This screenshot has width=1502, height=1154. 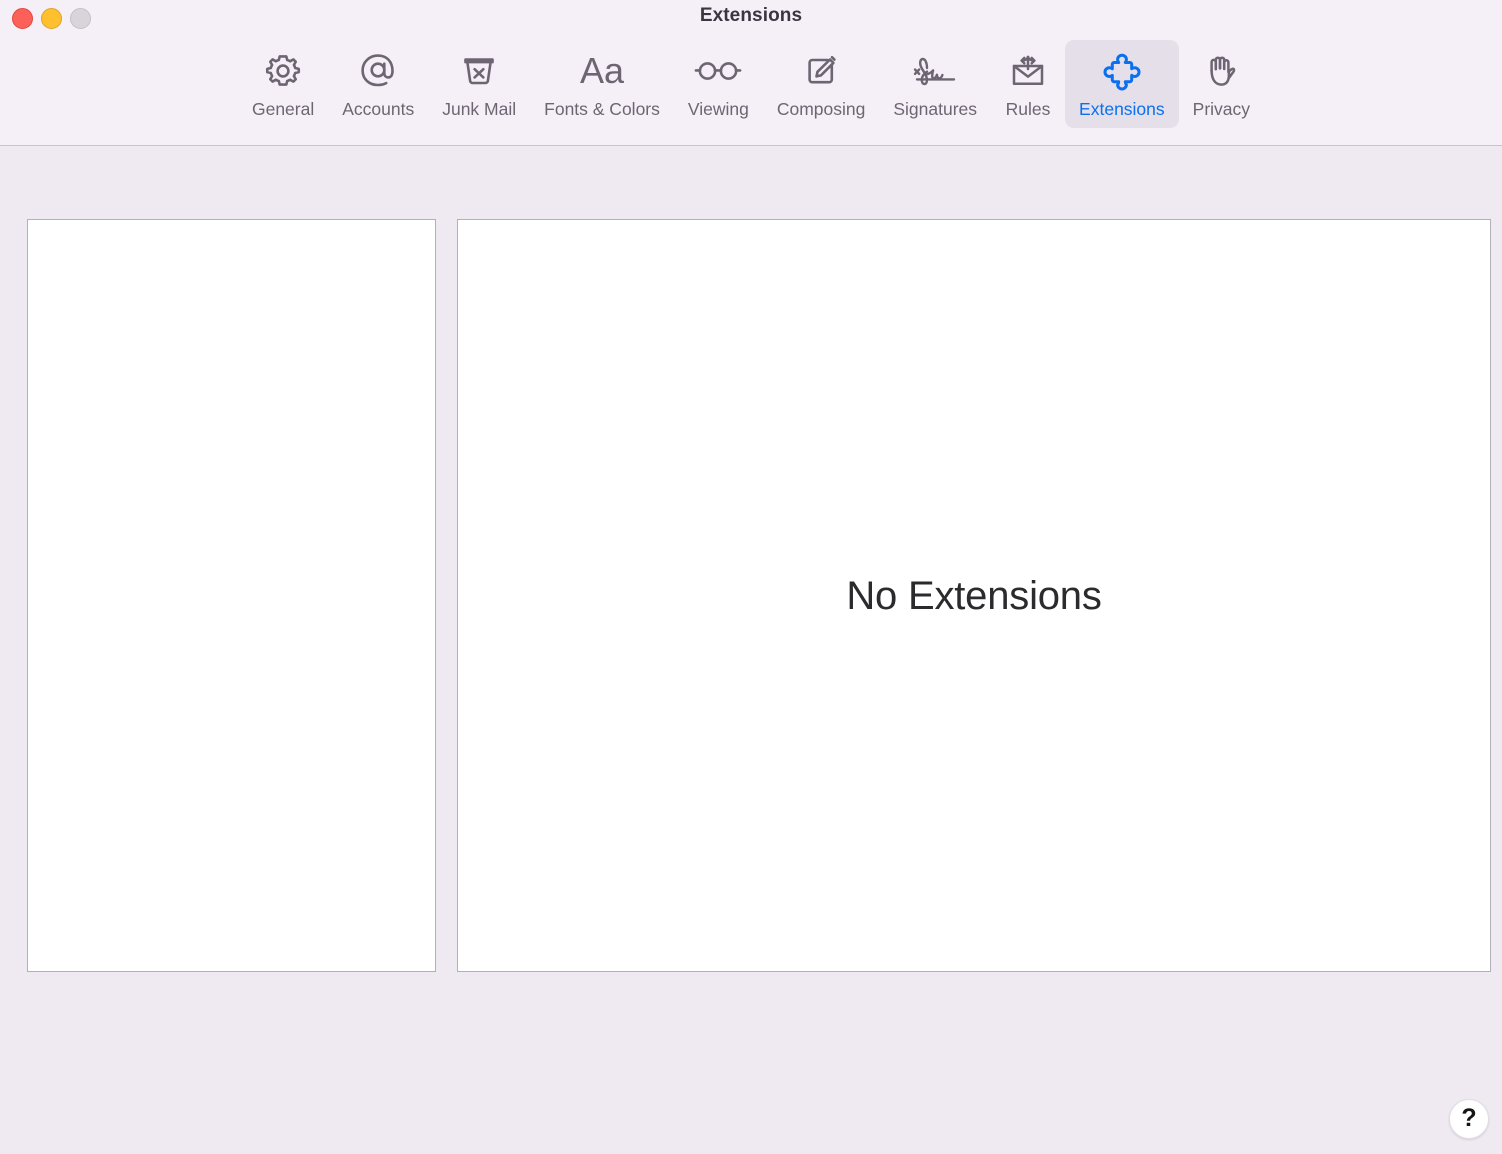 I want to click on tab-rules: Rules, so click(x=1028, y=84).